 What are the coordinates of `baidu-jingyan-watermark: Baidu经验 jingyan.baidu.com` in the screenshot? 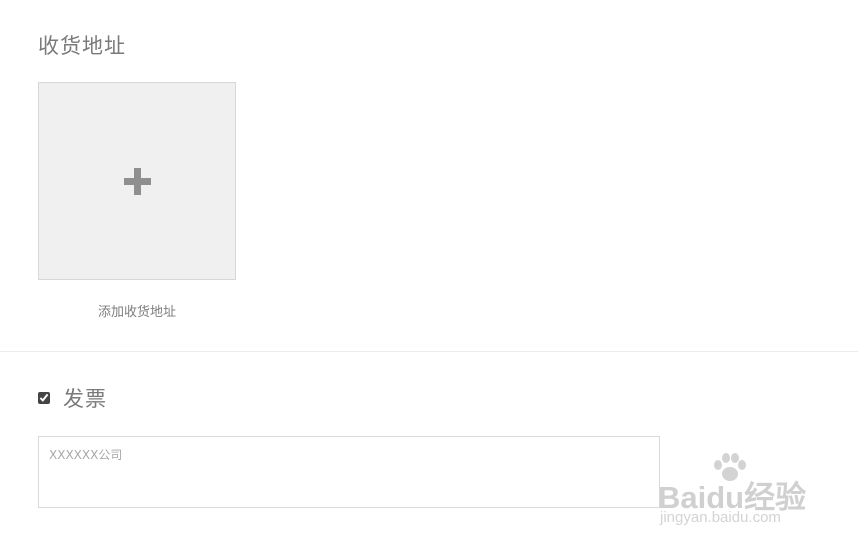 It's located at (735, 489).